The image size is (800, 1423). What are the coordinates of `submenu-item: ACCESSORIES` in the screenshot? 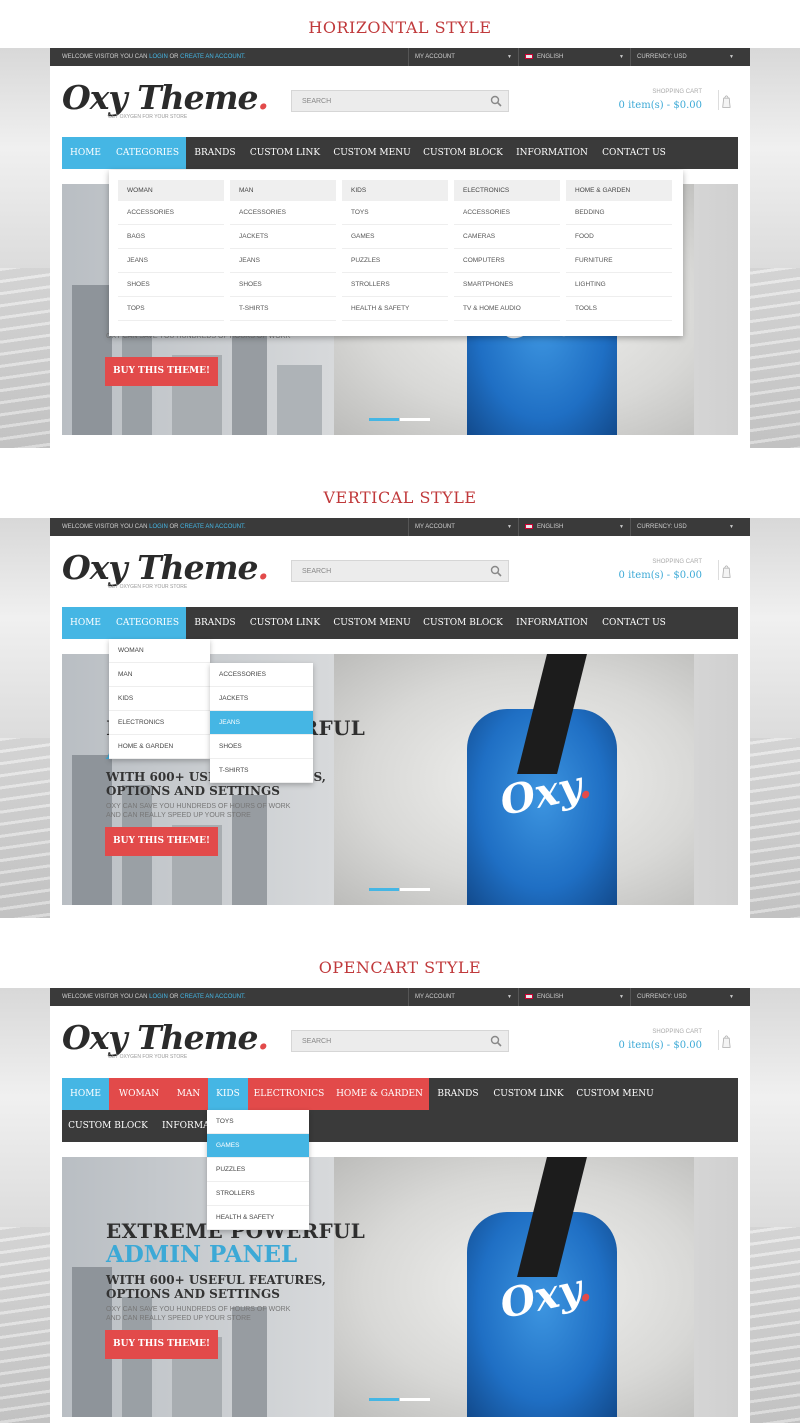 It's located at (261, 675).